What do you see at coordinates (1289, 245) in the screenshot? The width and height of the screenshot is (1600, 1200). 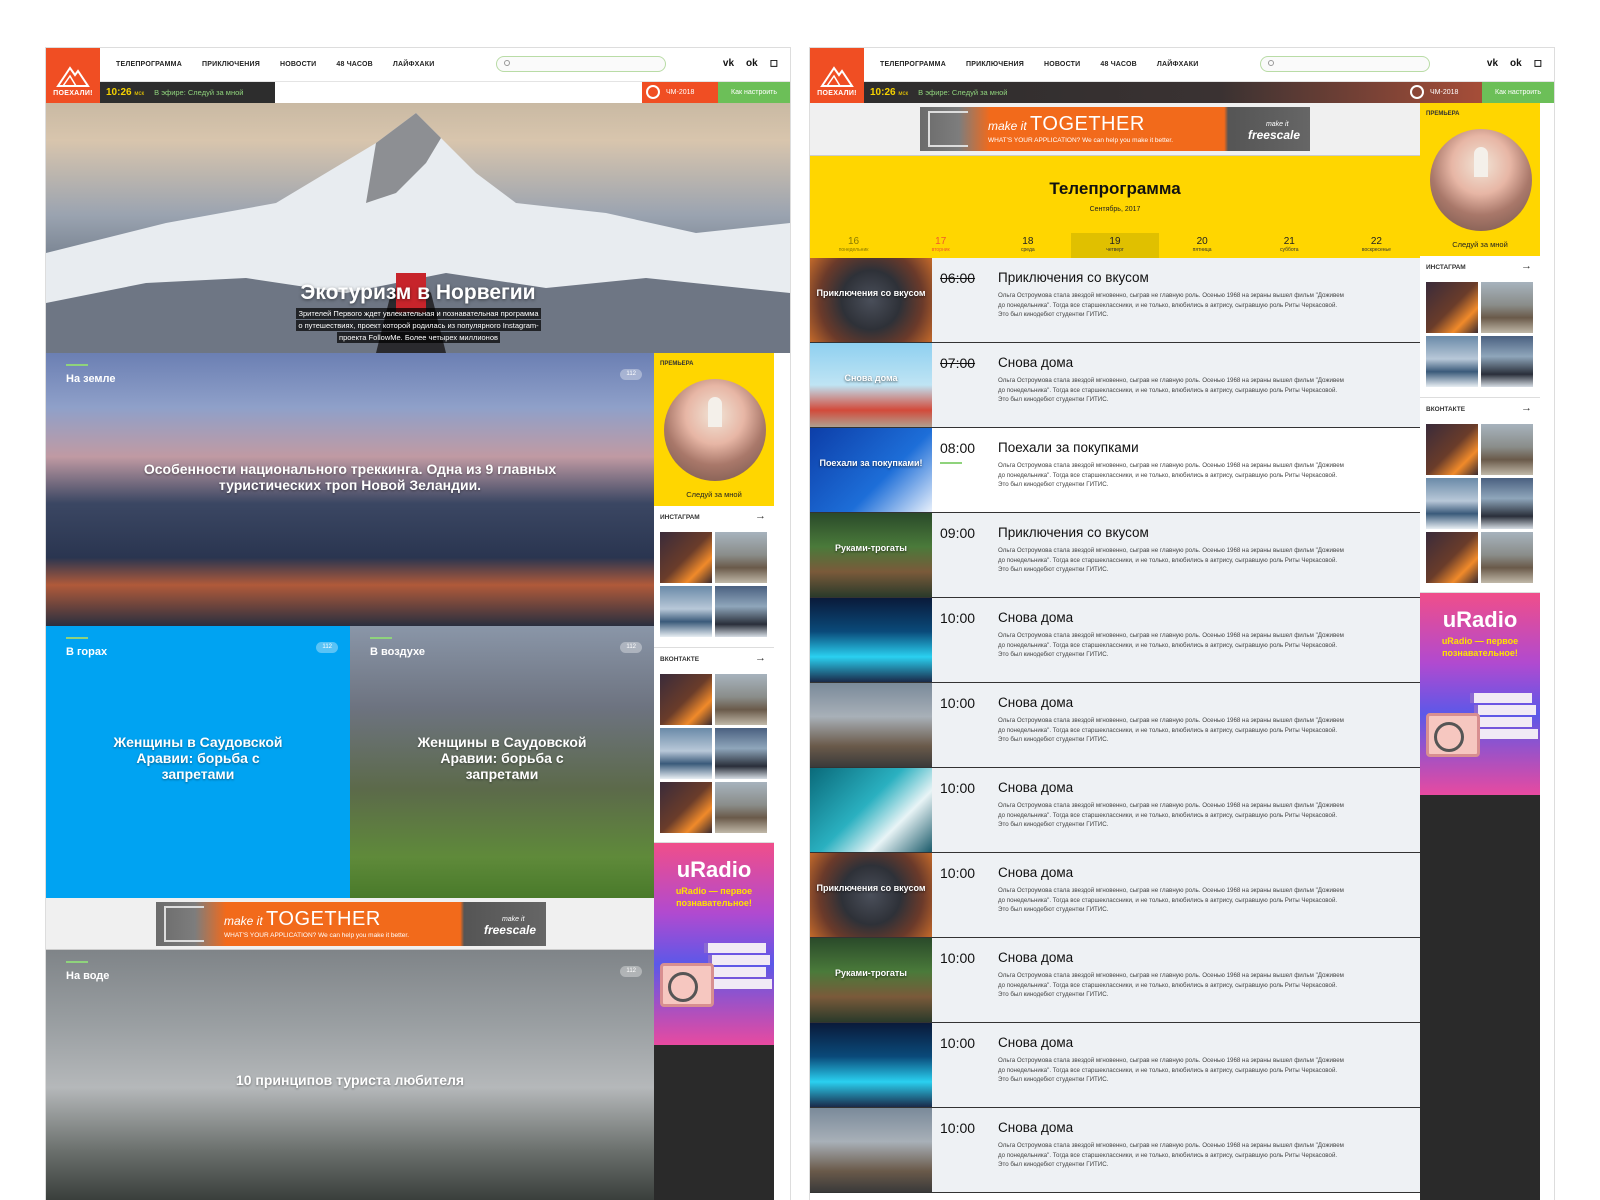 I see `day-tab: 21 суббота` at bounding box center [1289, 245].